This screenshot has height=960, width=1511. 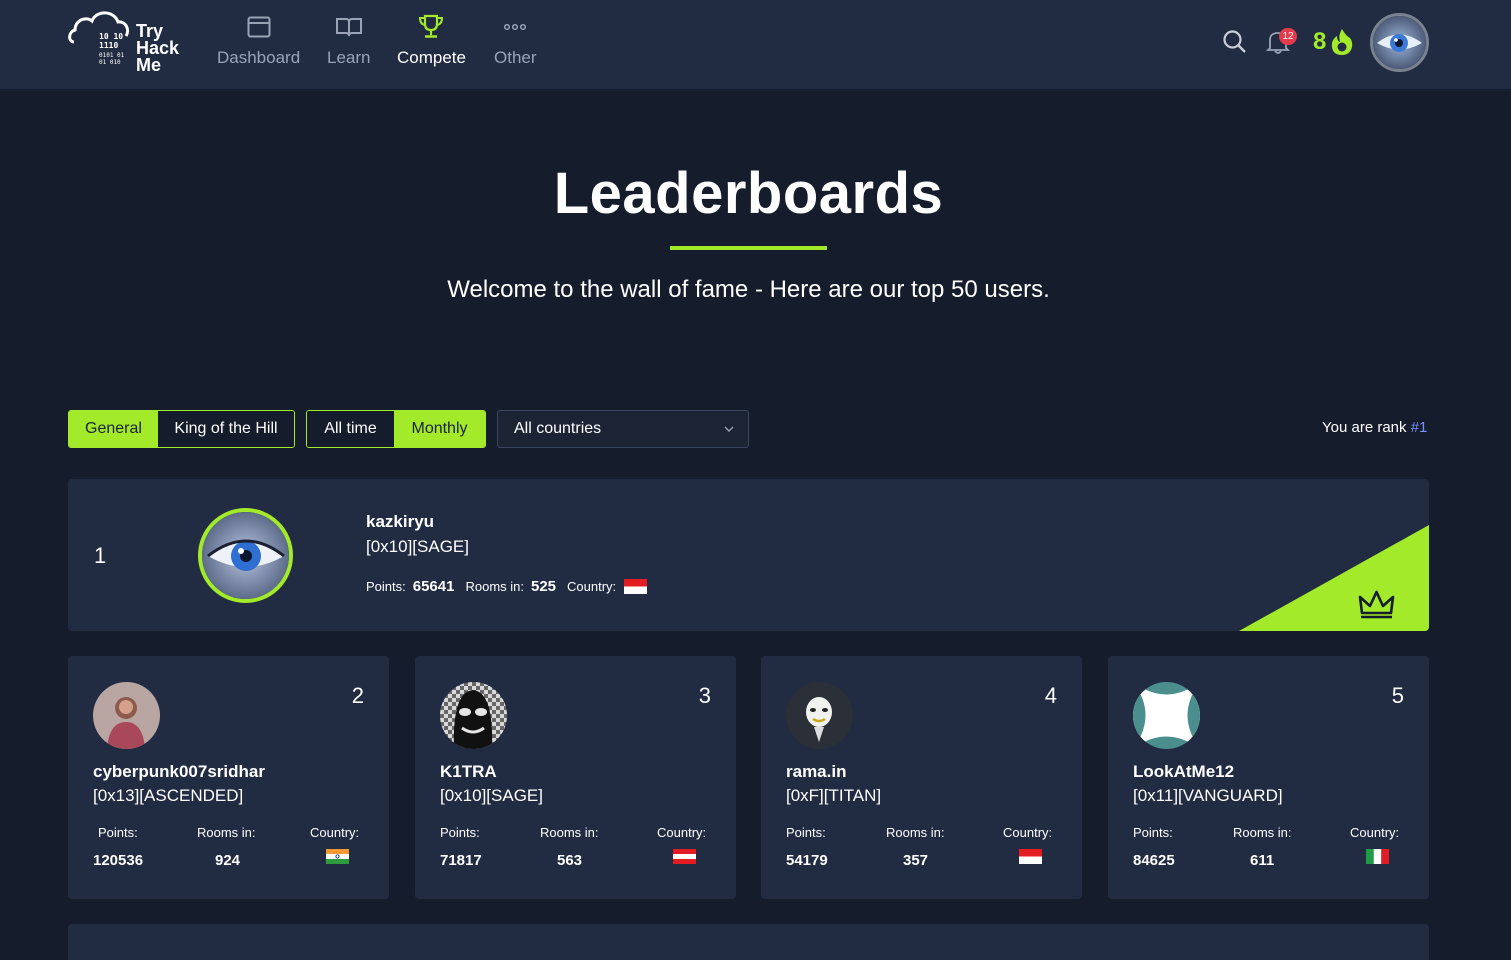 I want to click on rooms-value: 611, so click(x=1262, y=860).